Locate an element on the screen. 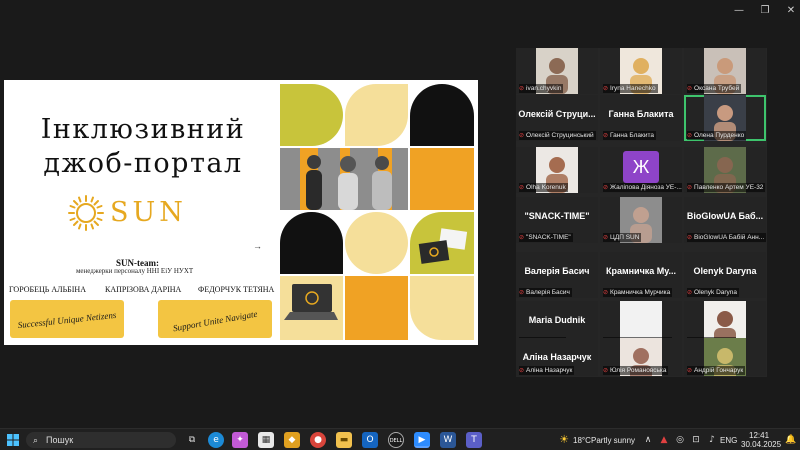 The width and height of the screenshot is (800, 450). chrome-icon: ● is located at coordinates (318, 440).